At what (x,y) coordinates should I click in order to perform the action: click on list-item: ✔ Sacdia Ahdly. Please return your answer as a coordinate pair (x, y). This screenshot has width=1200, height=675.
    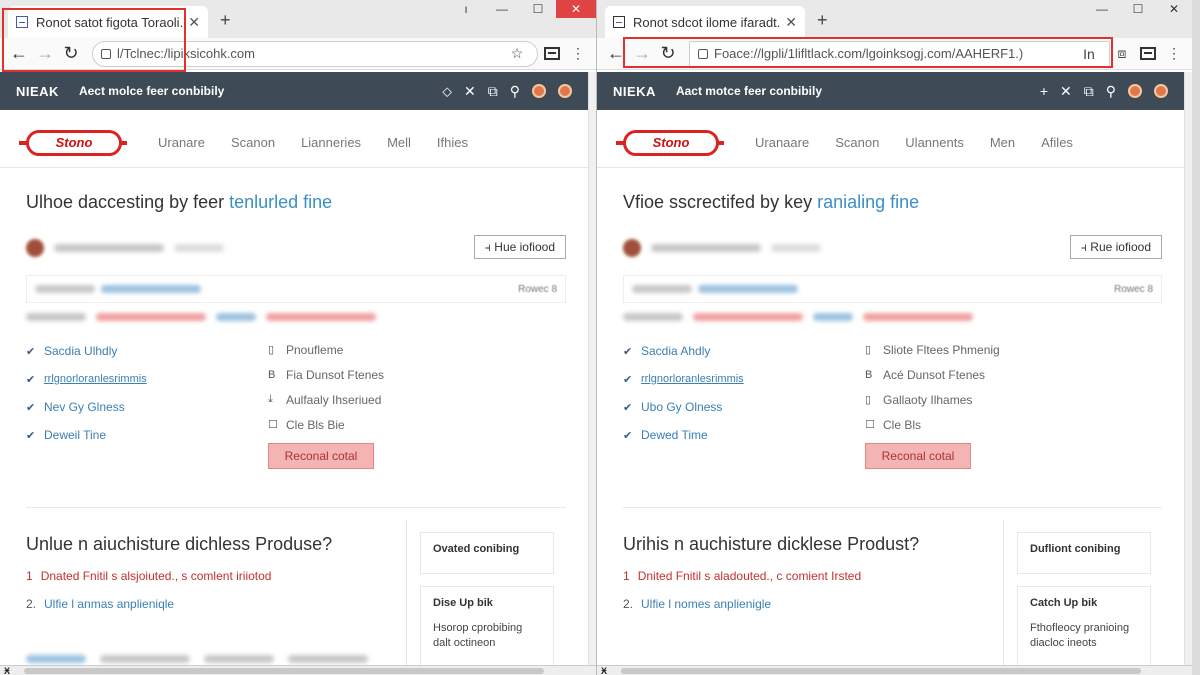
    Looking at the image, I should click on (744, 351).